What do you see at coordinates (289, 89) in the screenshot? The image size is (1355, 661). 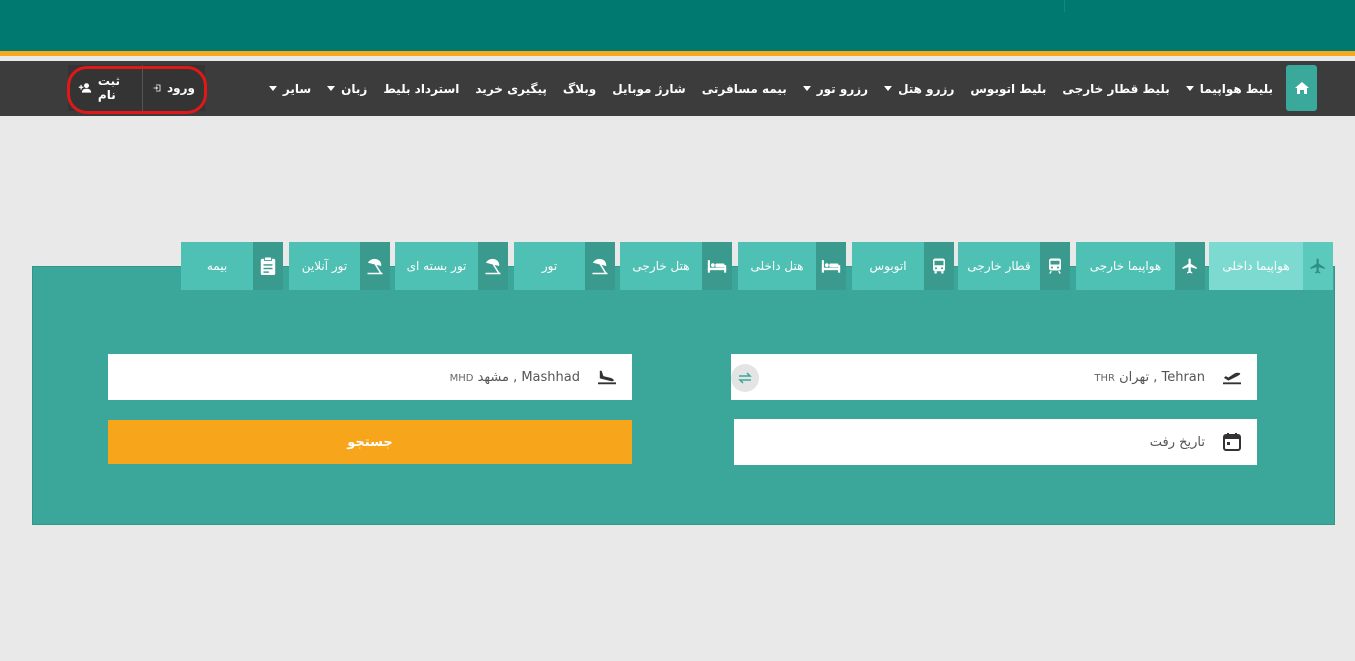 I see `nav-item-other: سایر` at bounding box center [289, 89].